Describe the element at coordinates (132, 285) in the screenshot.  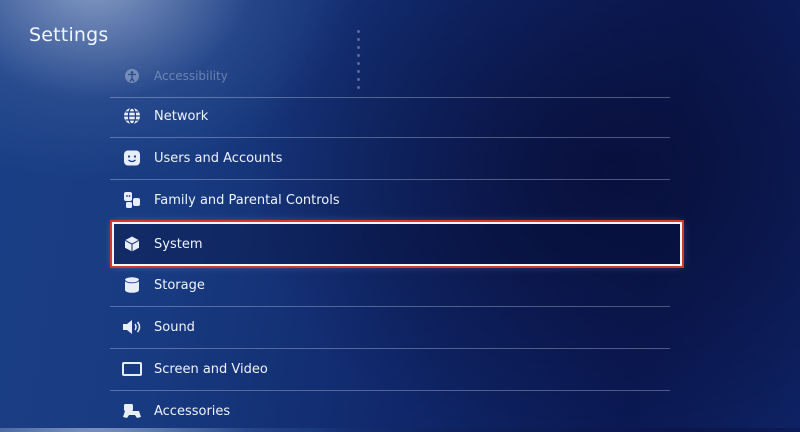
I see `database-icon` at that location.